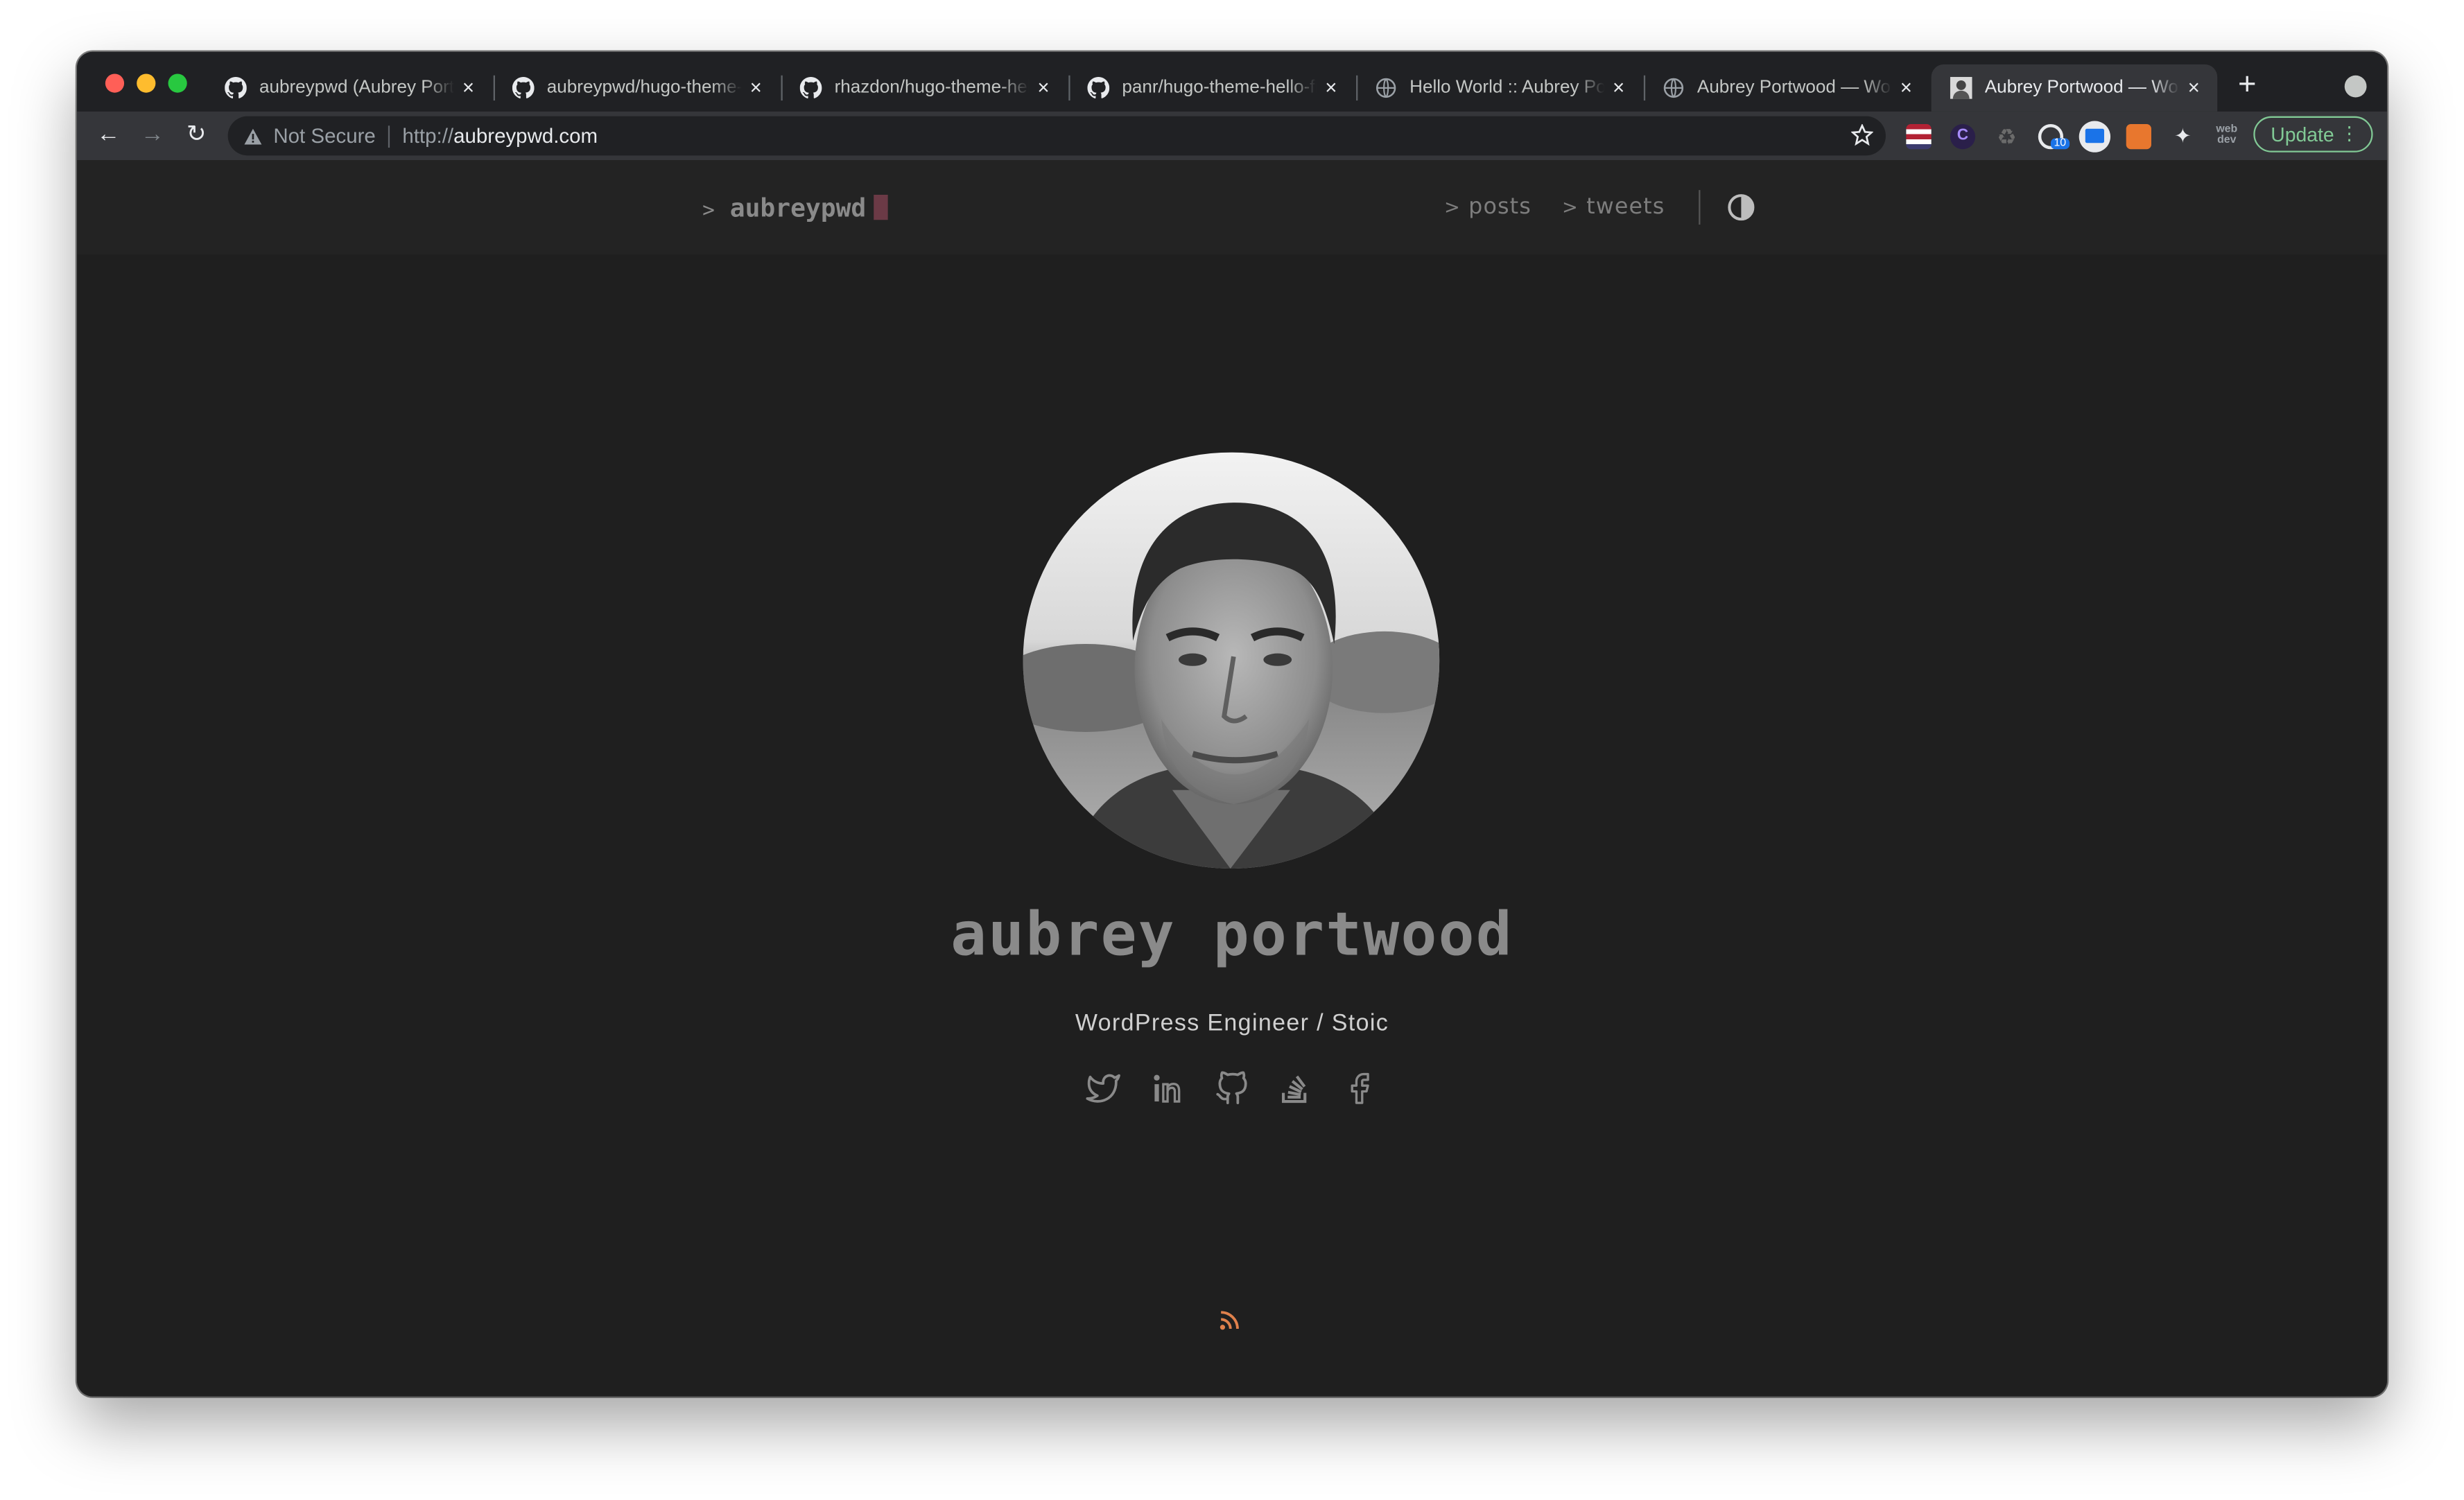  I want to click on puzzle-icon: ✦, so click(2183, 136).